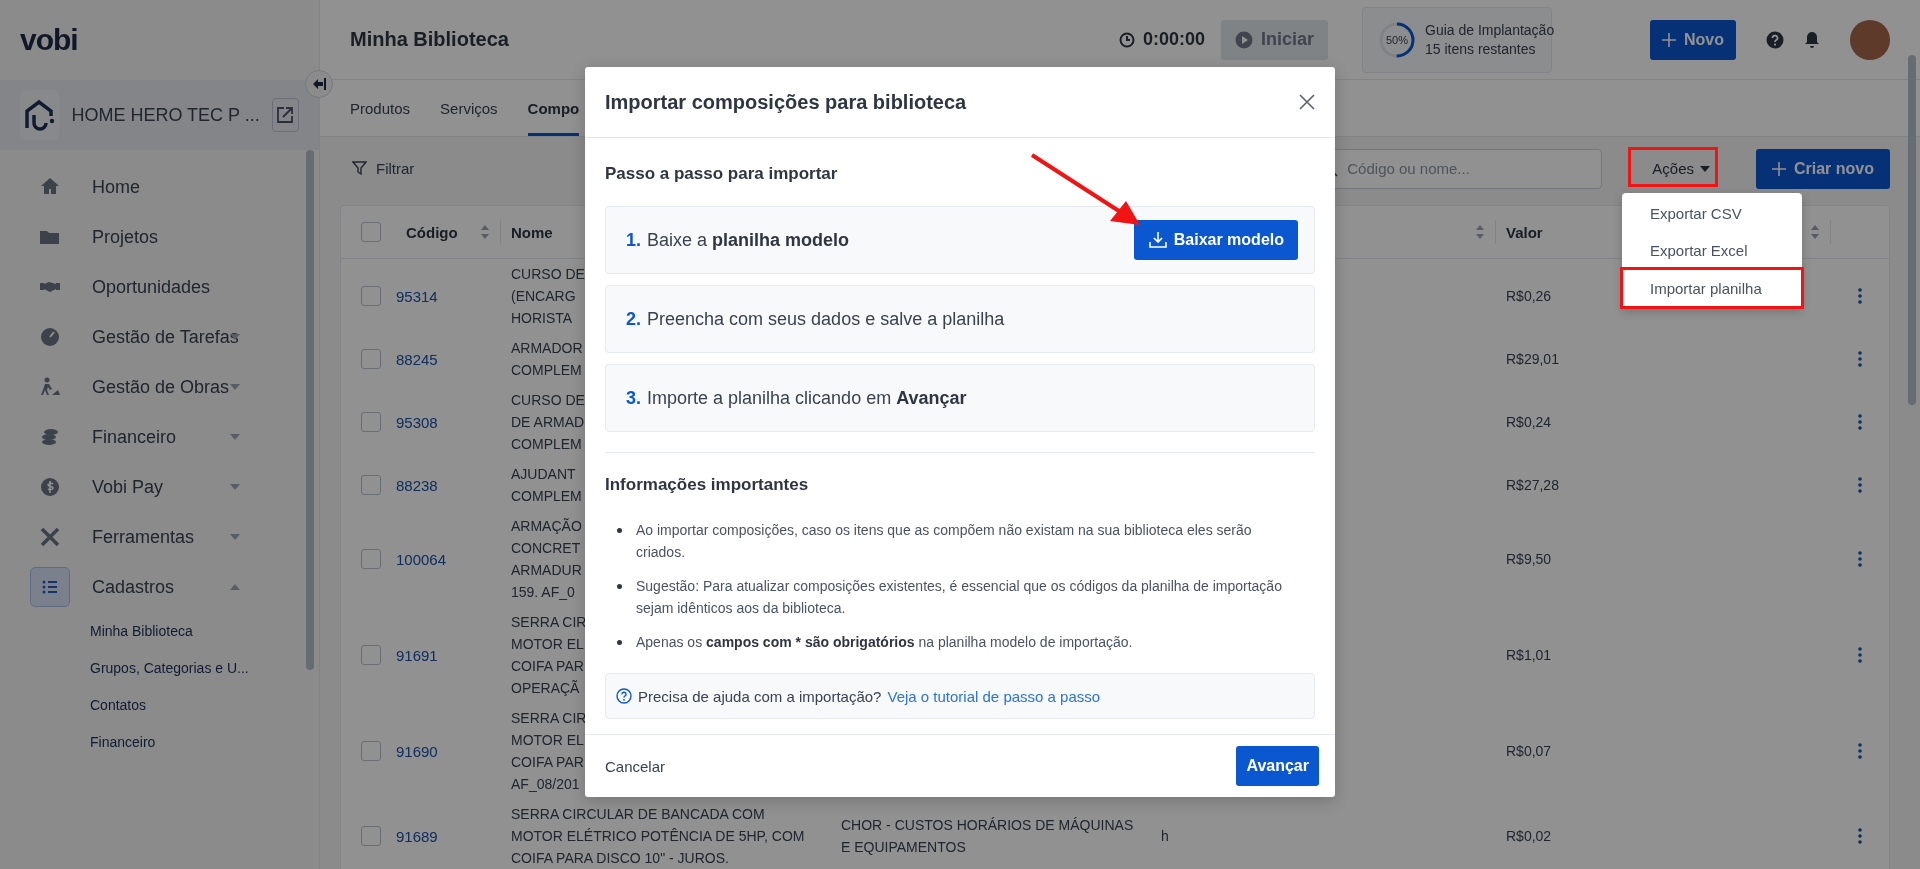 The width and height of the screenshot is (1920, 869). What do you see at coordinates (548, 422) in the screenshot?
I see `table-cell-text: CURSO DE DE ARMAD COMPLEM` at bounding box center [548, 422].